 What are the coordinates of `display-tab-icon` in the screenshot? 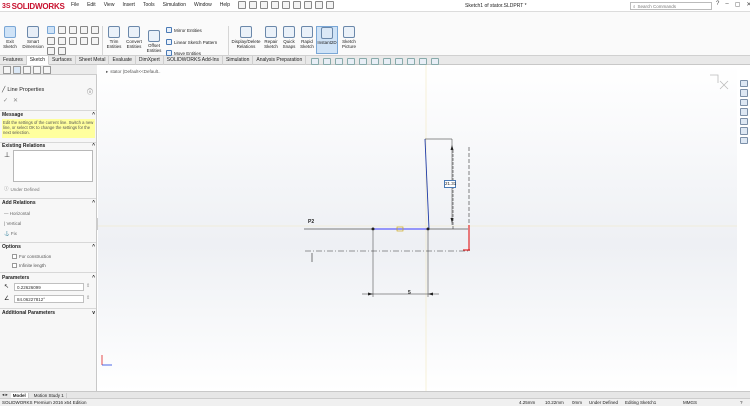 It's located at (47, 70).